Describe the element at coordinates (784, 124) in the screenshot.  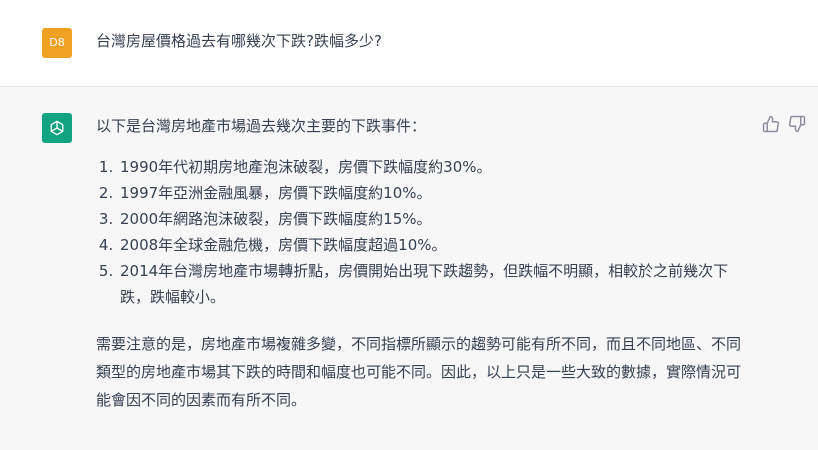
I see `feedback-controls` at that location.